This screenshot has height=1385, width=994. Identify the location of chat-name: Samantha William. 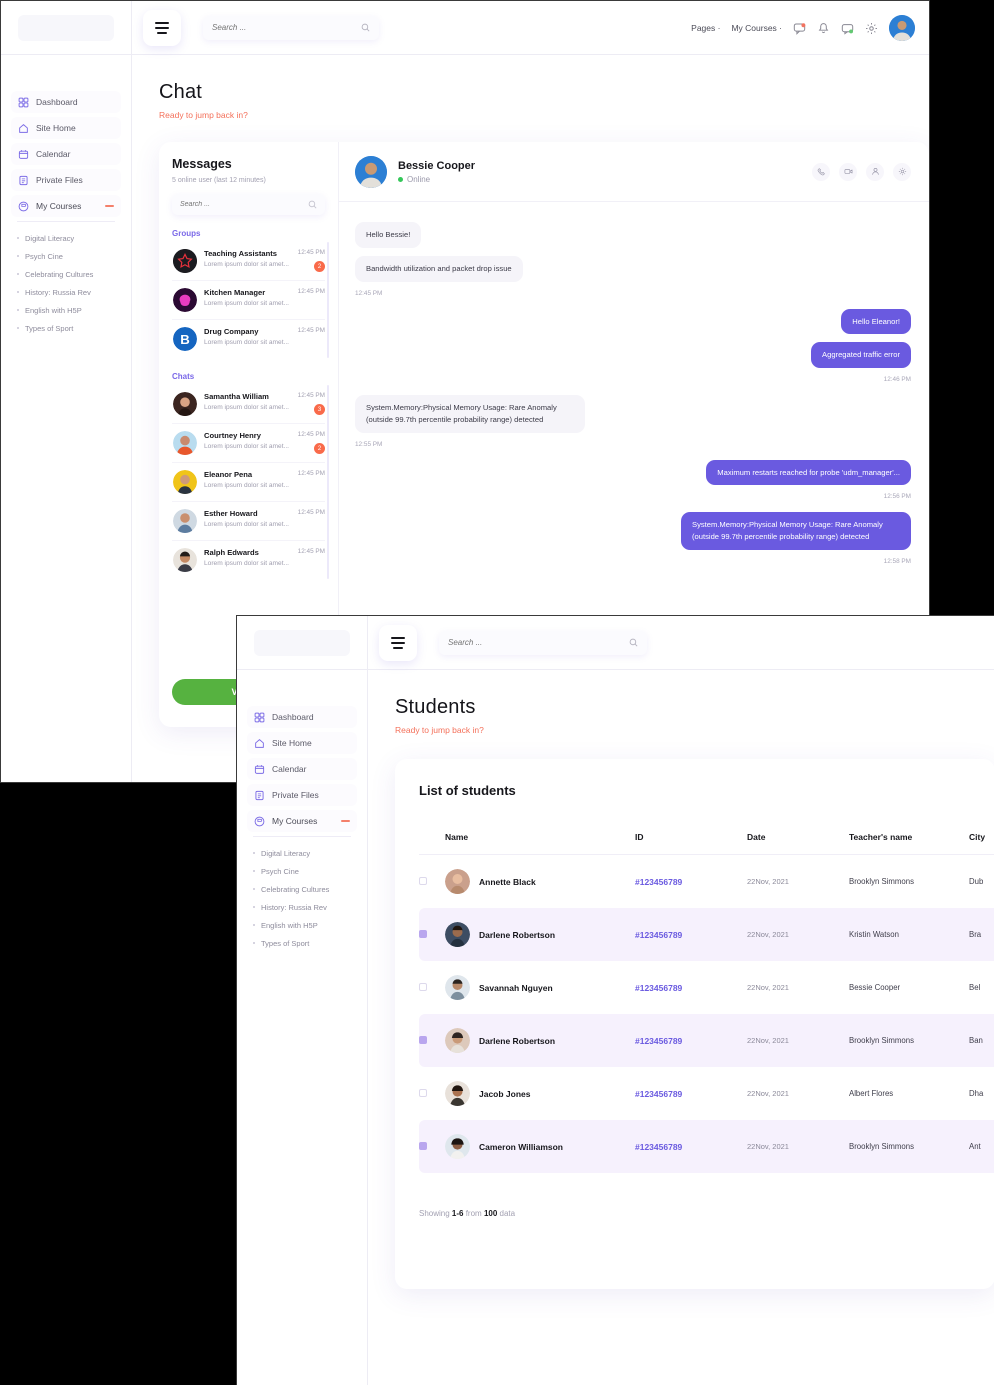
(236, 396).